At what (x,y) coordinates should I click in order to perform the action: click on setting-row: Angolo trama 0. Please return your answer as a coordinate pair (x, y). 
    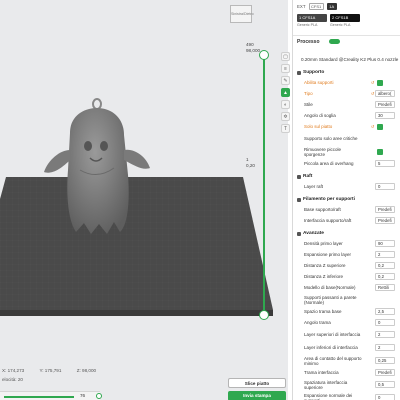
    Looking at the image, I should click on (346, 322).